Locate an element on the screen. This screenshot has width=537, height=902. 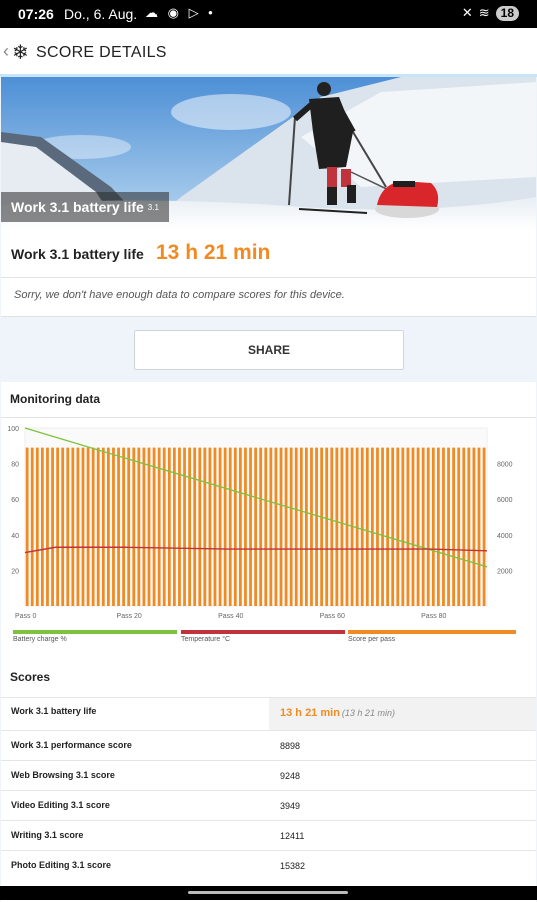
right-axis-tick-label: 4000 is located at coordinates (505, 536).